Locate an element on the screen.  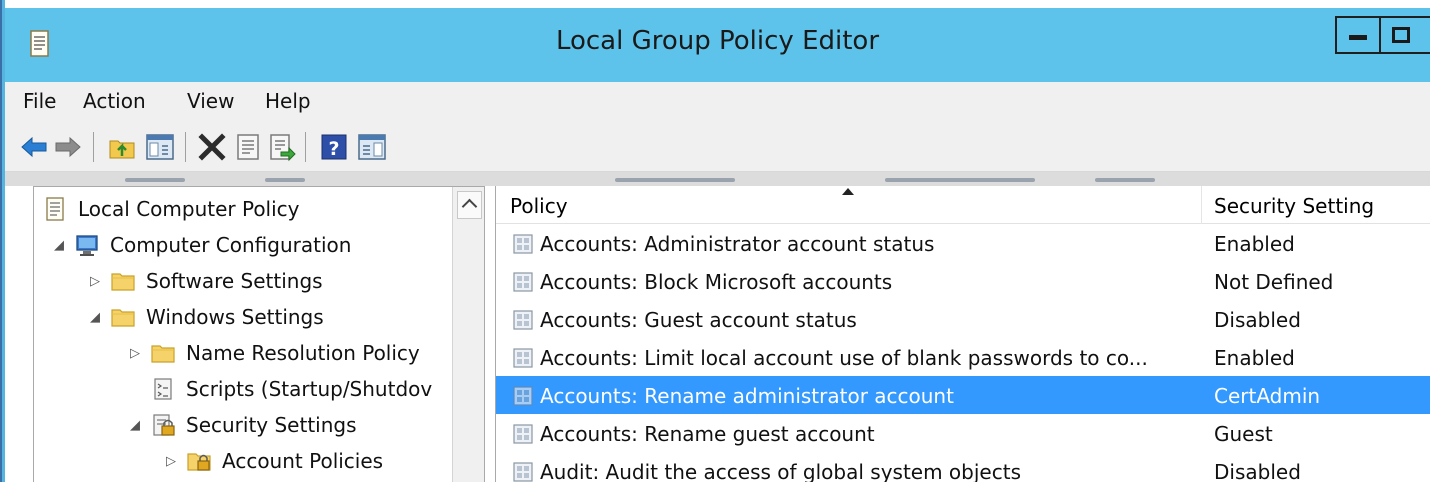
pane-separator is located at coordinates (717, 179).